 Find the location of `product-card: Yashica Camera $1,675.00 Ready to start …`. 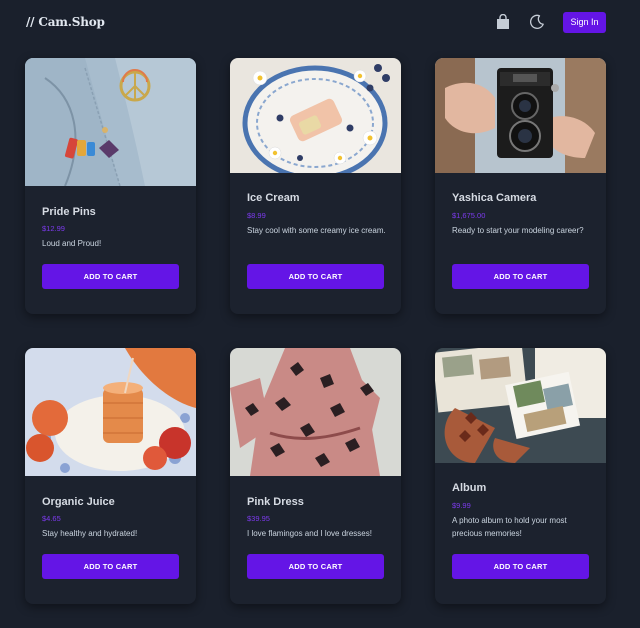

product-card: Yashica Camera $1,675.00 Ready to start … is located at coordinates (520, 186).